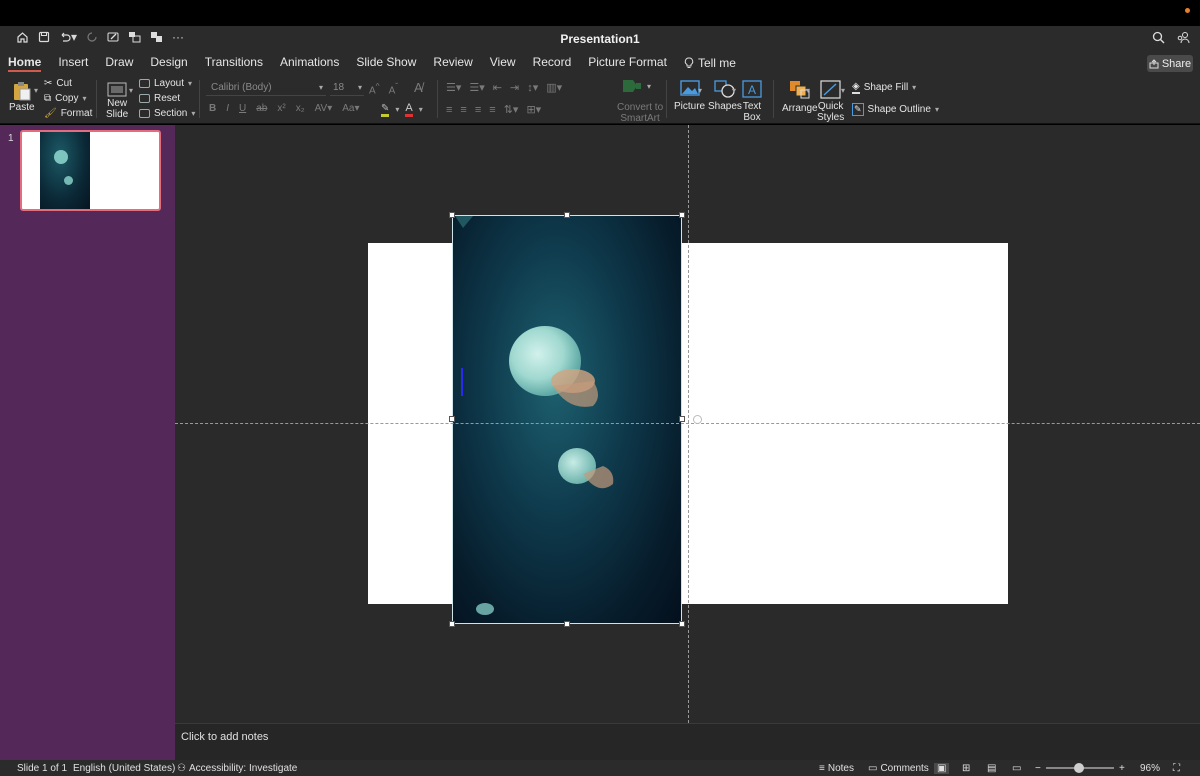  Describe the element at coordinates (321, 88) in the screenshot. I see `font-name-dropdown-icon: ▾` at that location.